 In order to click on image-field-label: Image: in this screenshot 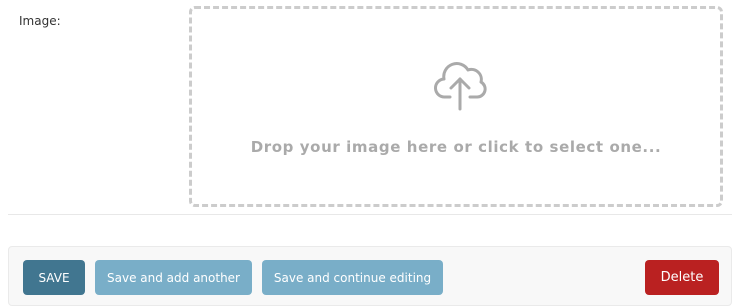, I will do `click(40, 21)`.